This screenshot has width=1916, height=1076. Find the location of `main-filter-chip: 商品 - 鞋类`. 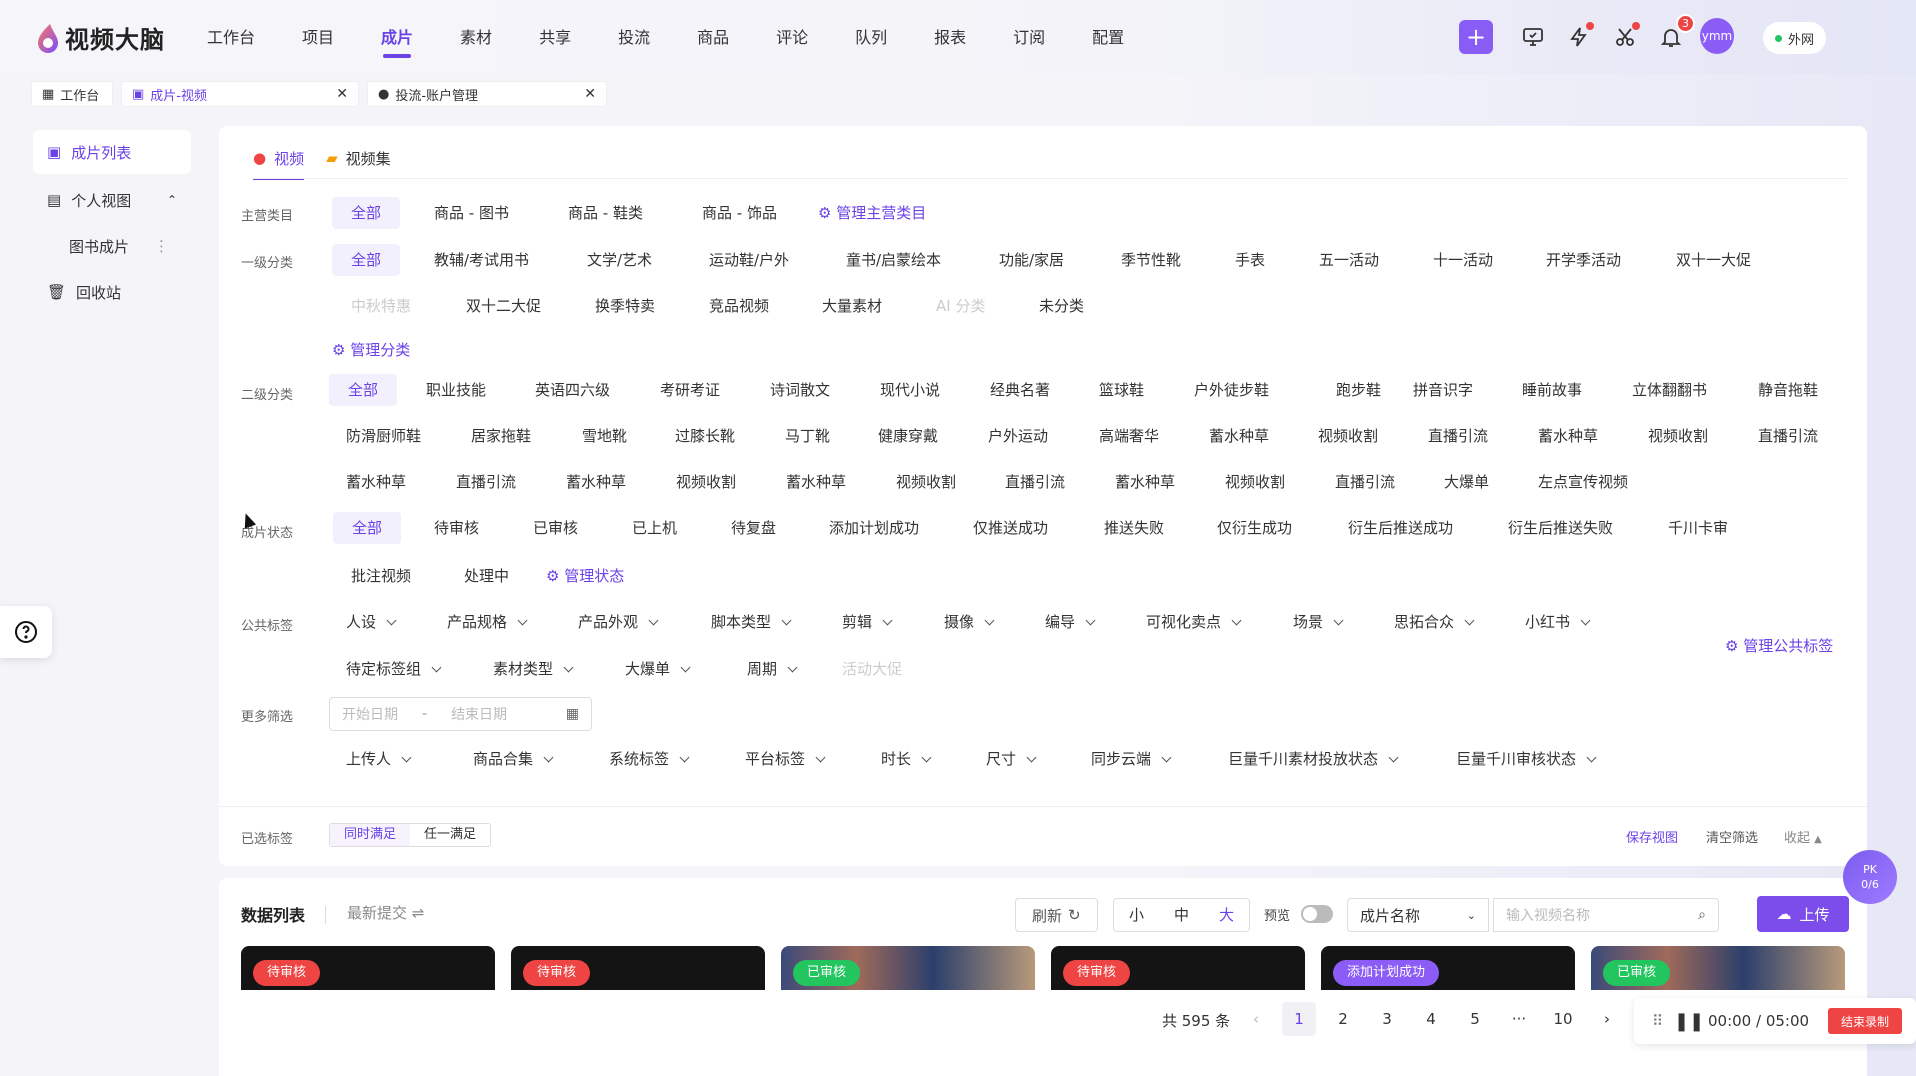

main-filter-chip: 商品 - 鞋类 is located at coordinates (605, 213).